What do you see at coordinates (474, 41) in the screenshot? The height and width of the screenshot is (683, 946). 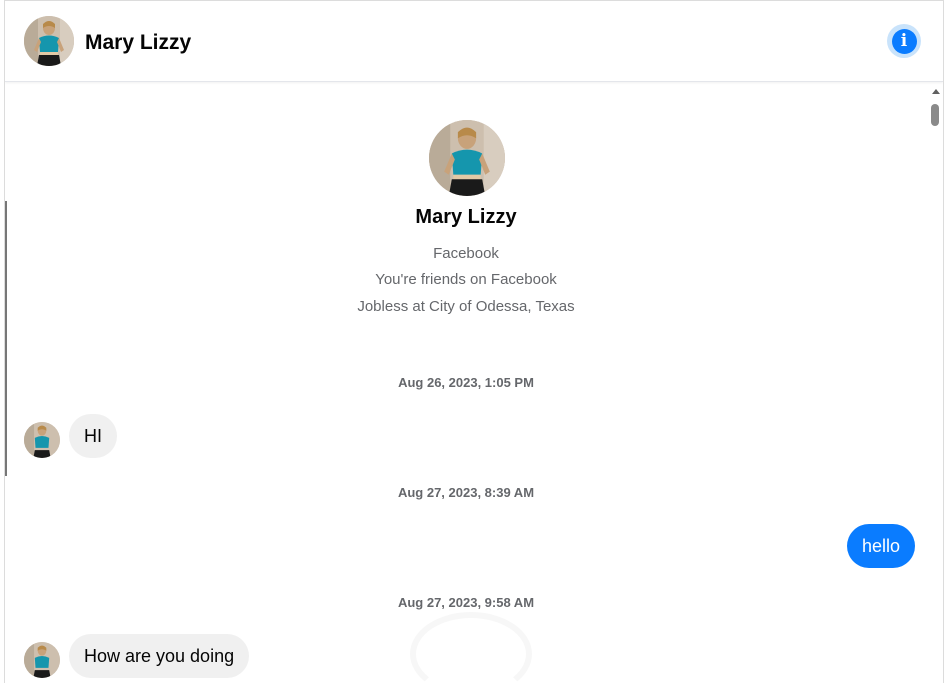 I see `chat-header: Mary Lizzy i` at bounding box center [474, 41].